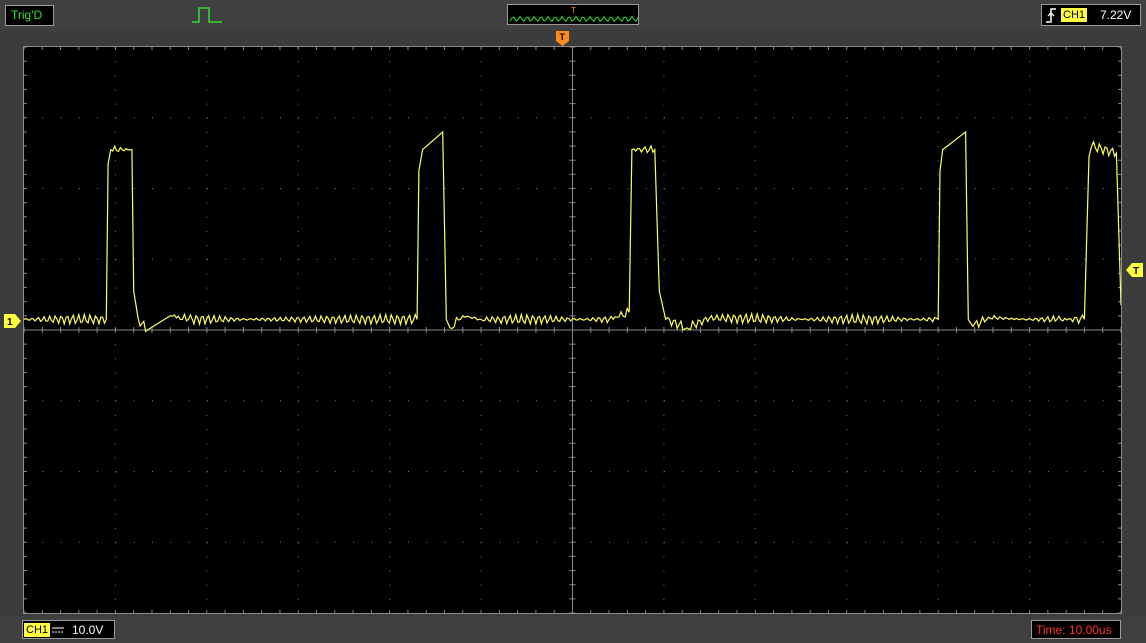 This screenshot has width=1146, height=643. I want to click on trigger-level-marker: T, so click(1134, 272).